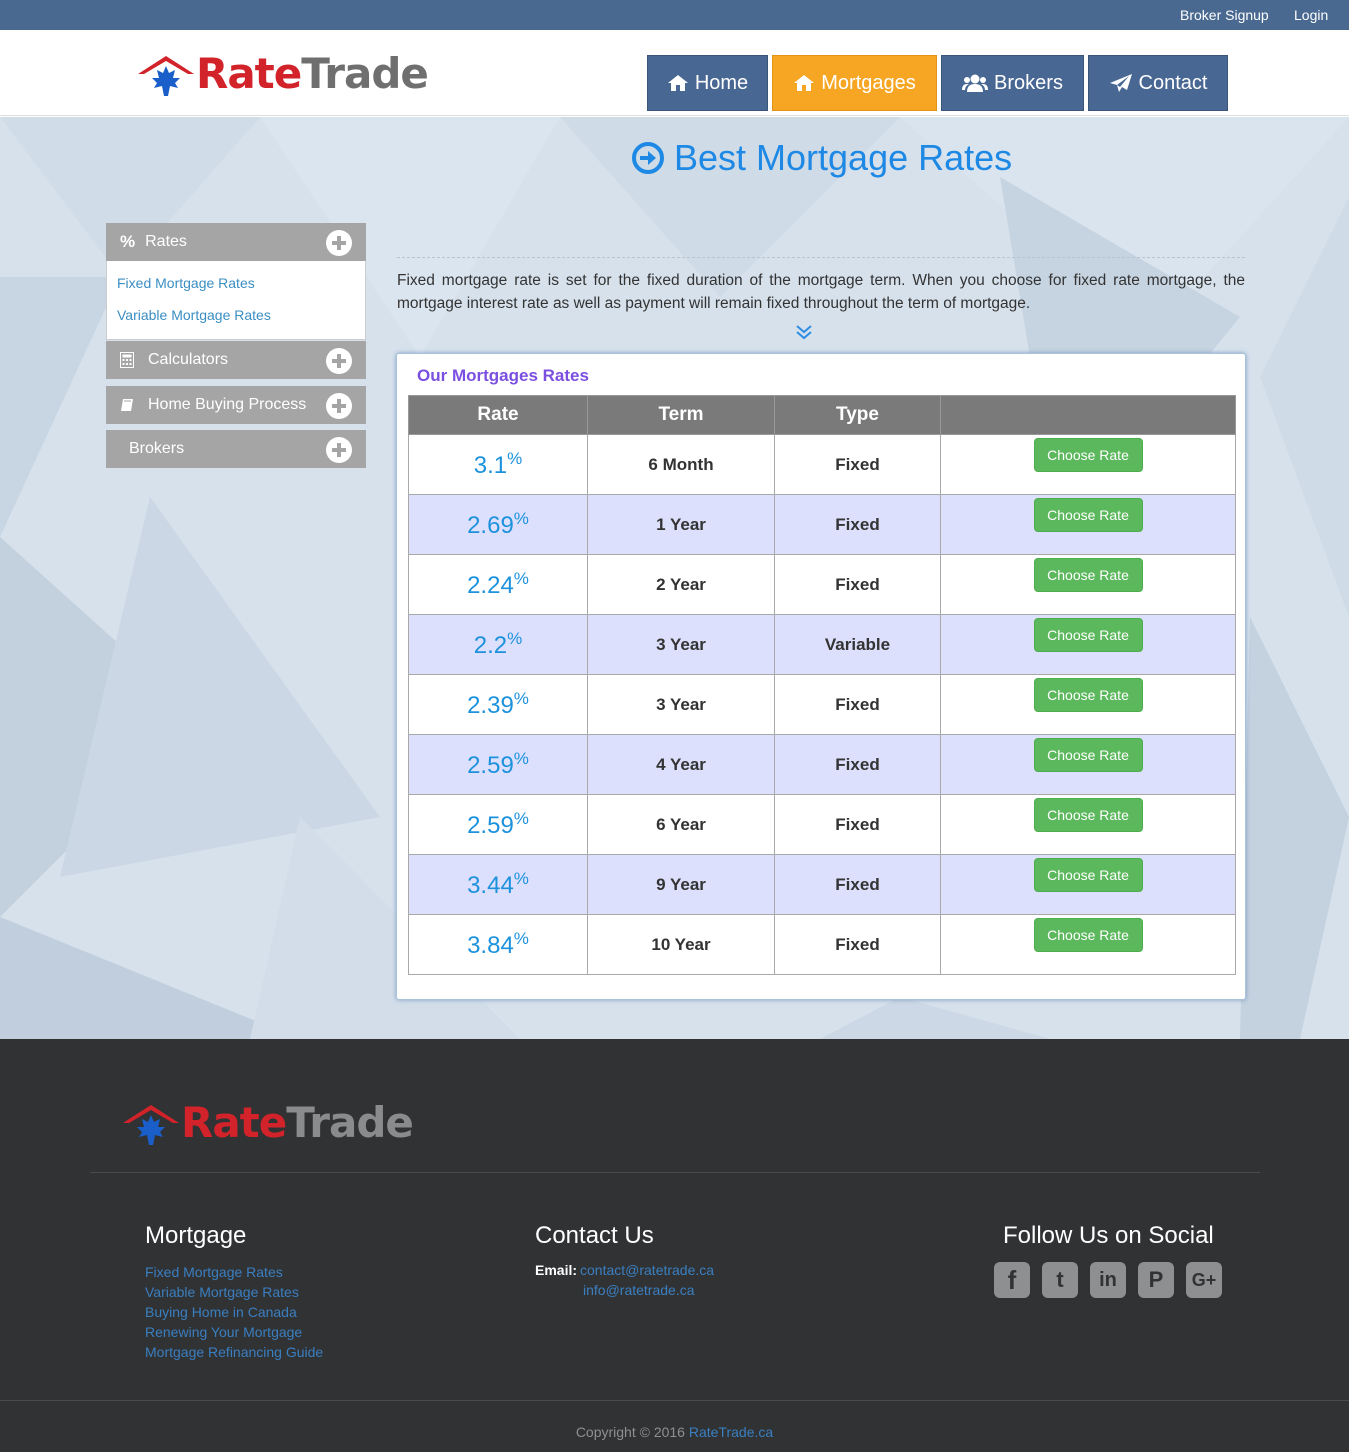 The height and width of the screenshot is (1452, 1349). What do you see at coordinates (236, 315) in the screenshot?
I see `sidebar-link-variable-rates: Variable Mortgage Rates` at bounding box center [236, 315].